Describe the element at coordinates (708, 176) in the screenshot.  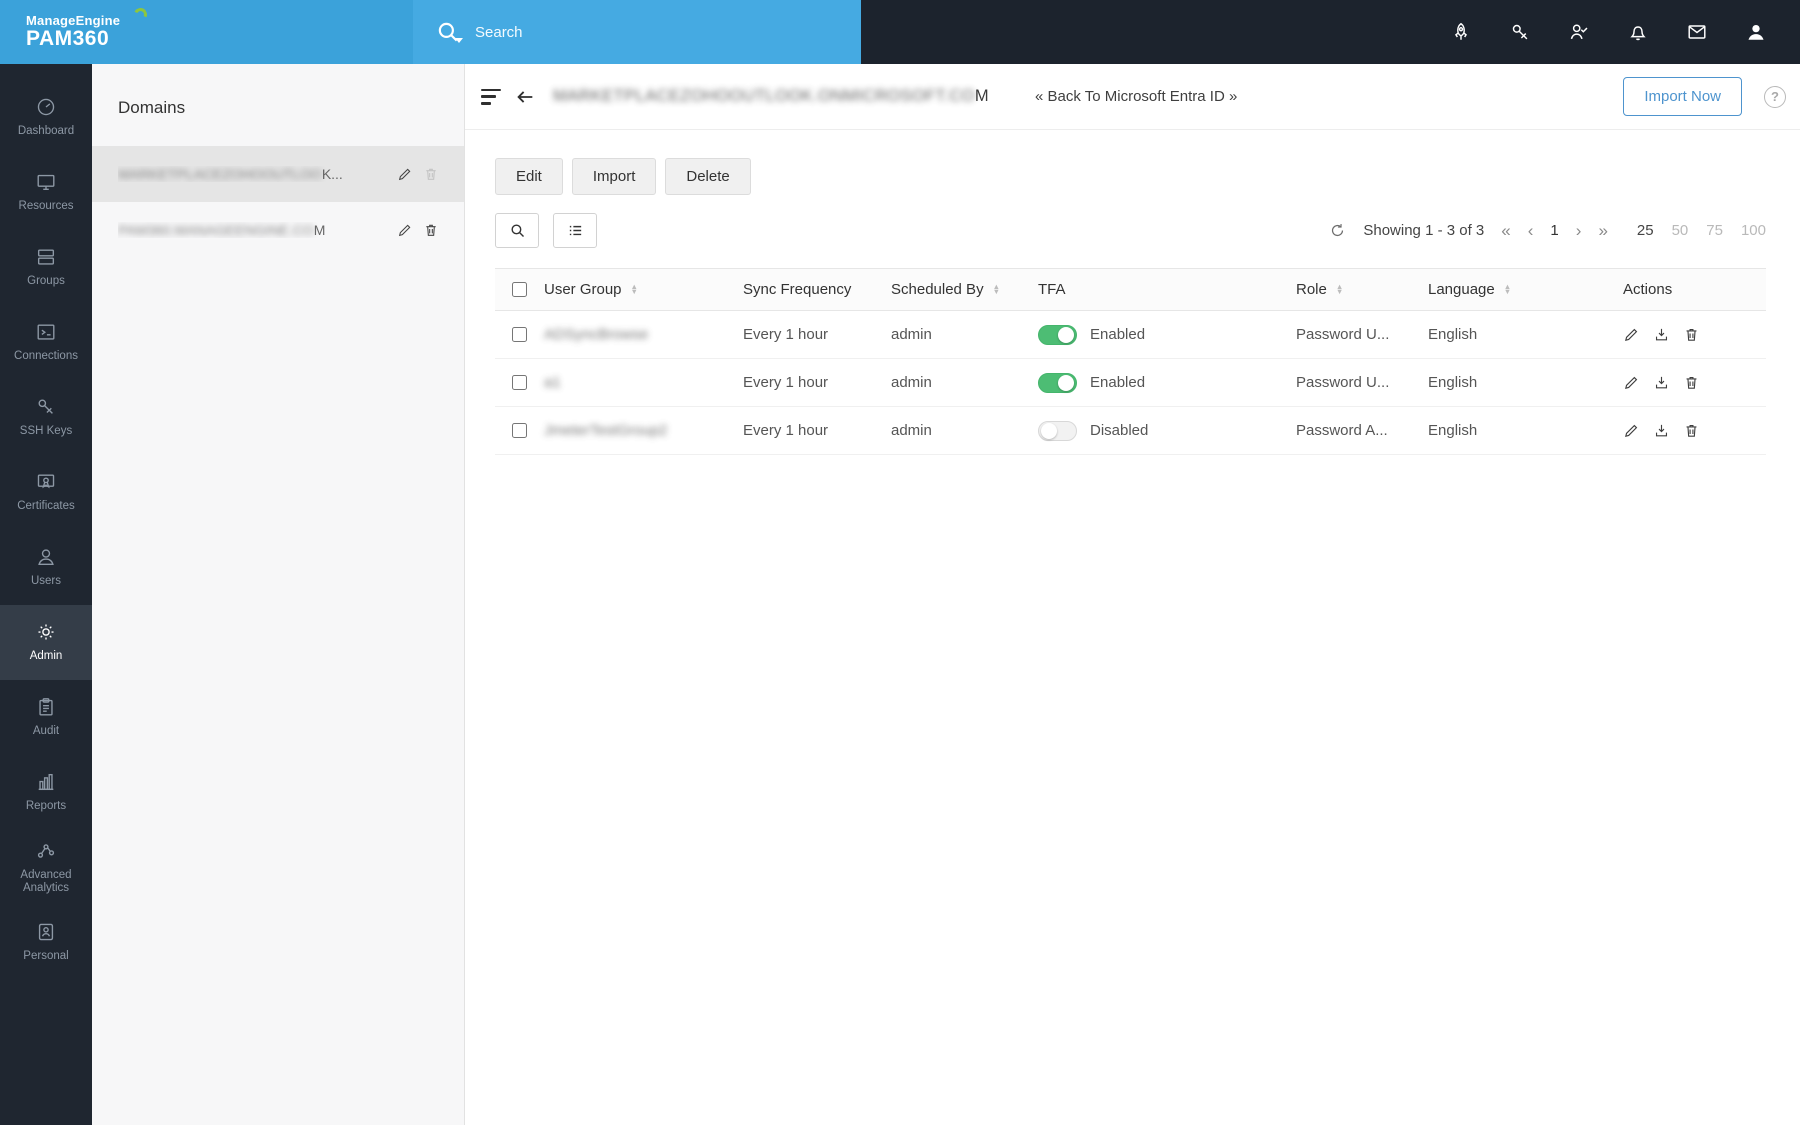
I see `delete-button: Delete` at that location.